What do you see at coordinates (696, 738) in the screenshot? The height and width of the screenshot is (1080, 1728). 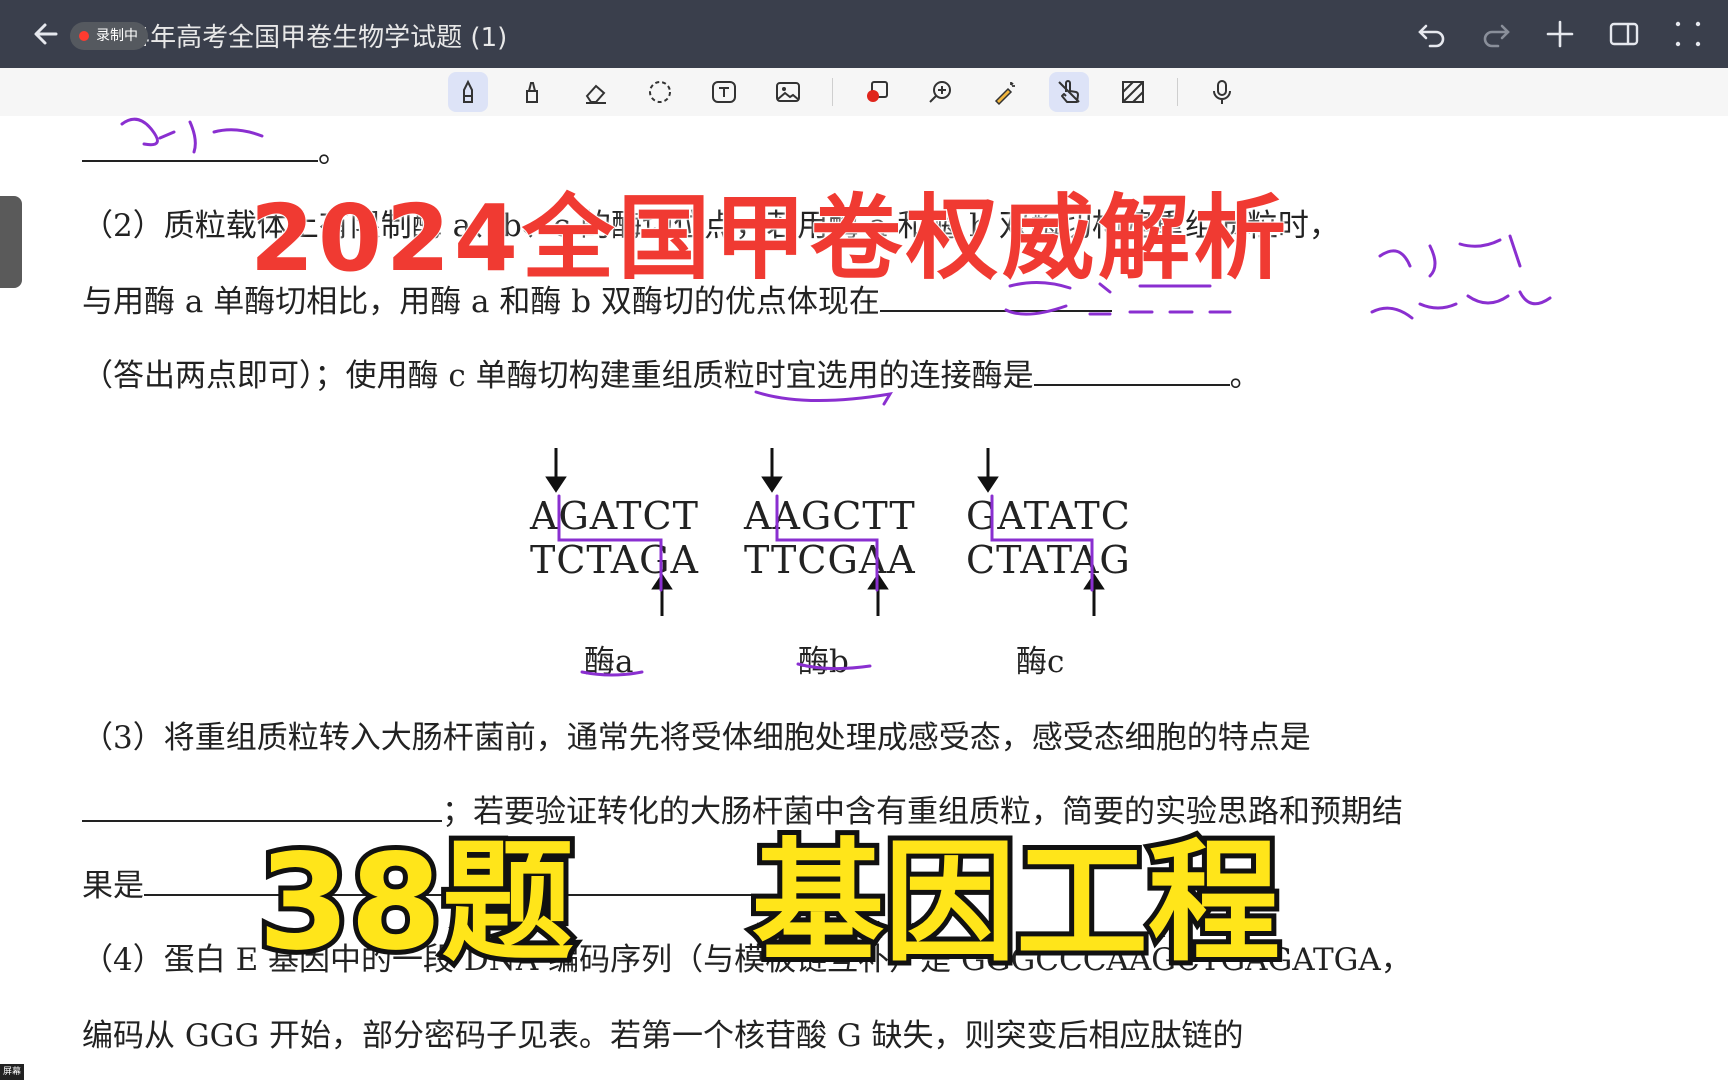 I see `q3-line-1: （3）将重组质粒转入大肠杆菌前，通常先将受体细胞处理成感受态，感受态细胞的特点是` at bounding box center [696, 738].